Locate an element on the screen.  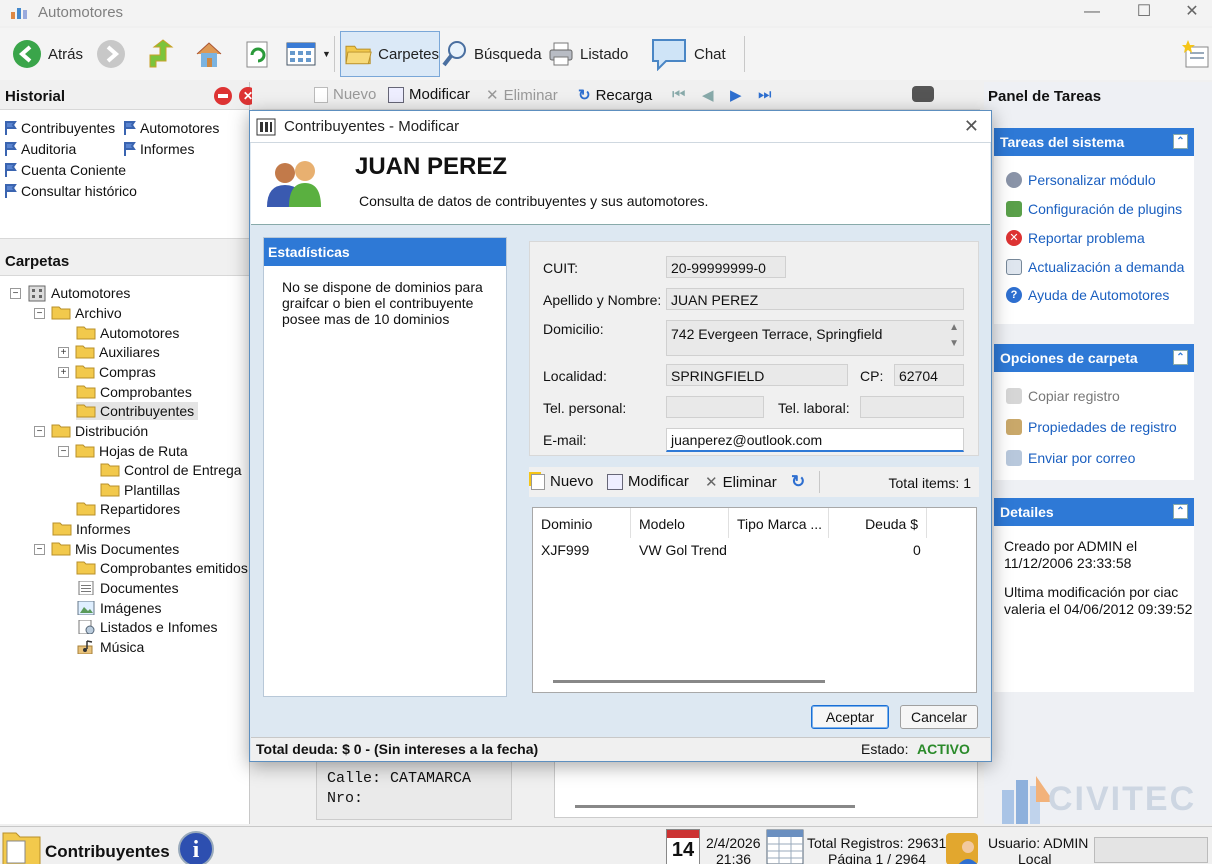
tree-node: − Distribución is located at coordinates (91, 431).